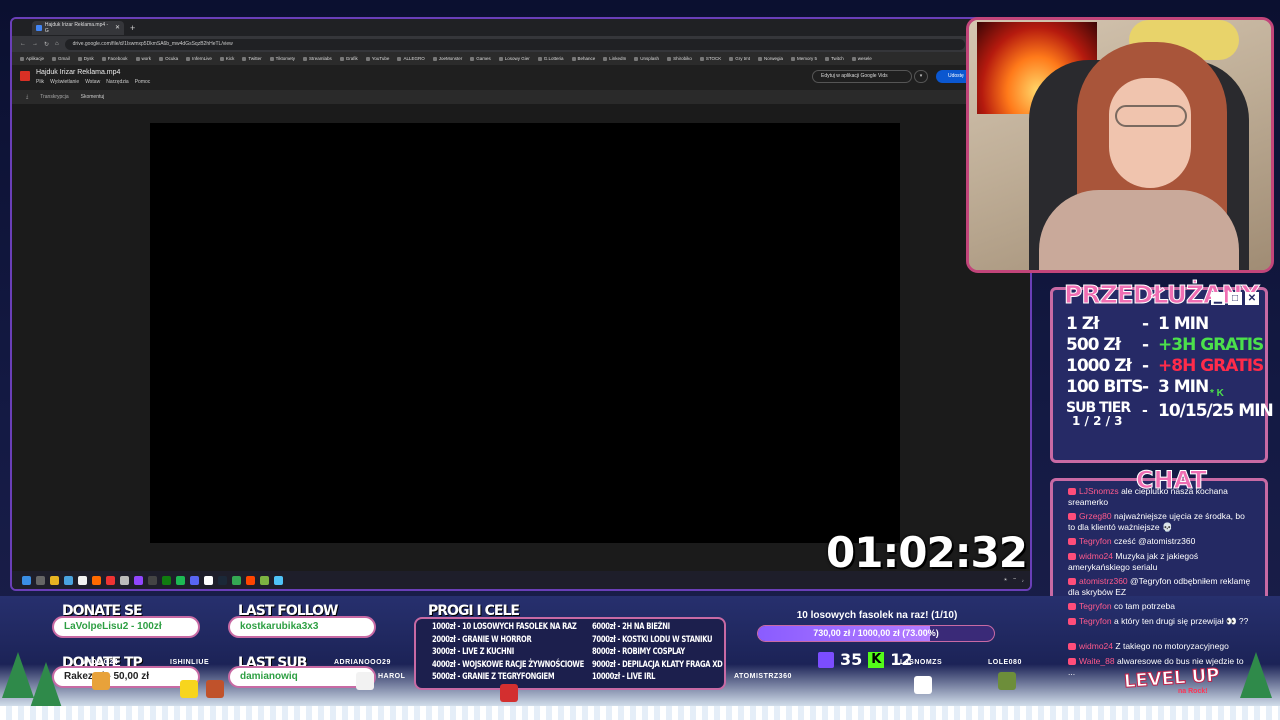  I want to click on bookmark-item: Losowy Gier, so click(514, 58).